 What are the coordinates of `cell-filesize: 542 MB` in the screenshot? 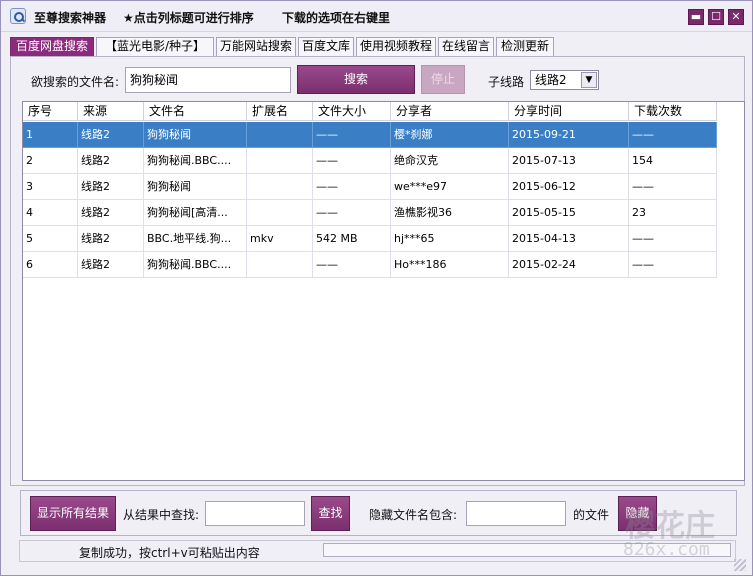 It's located at (352, 239).